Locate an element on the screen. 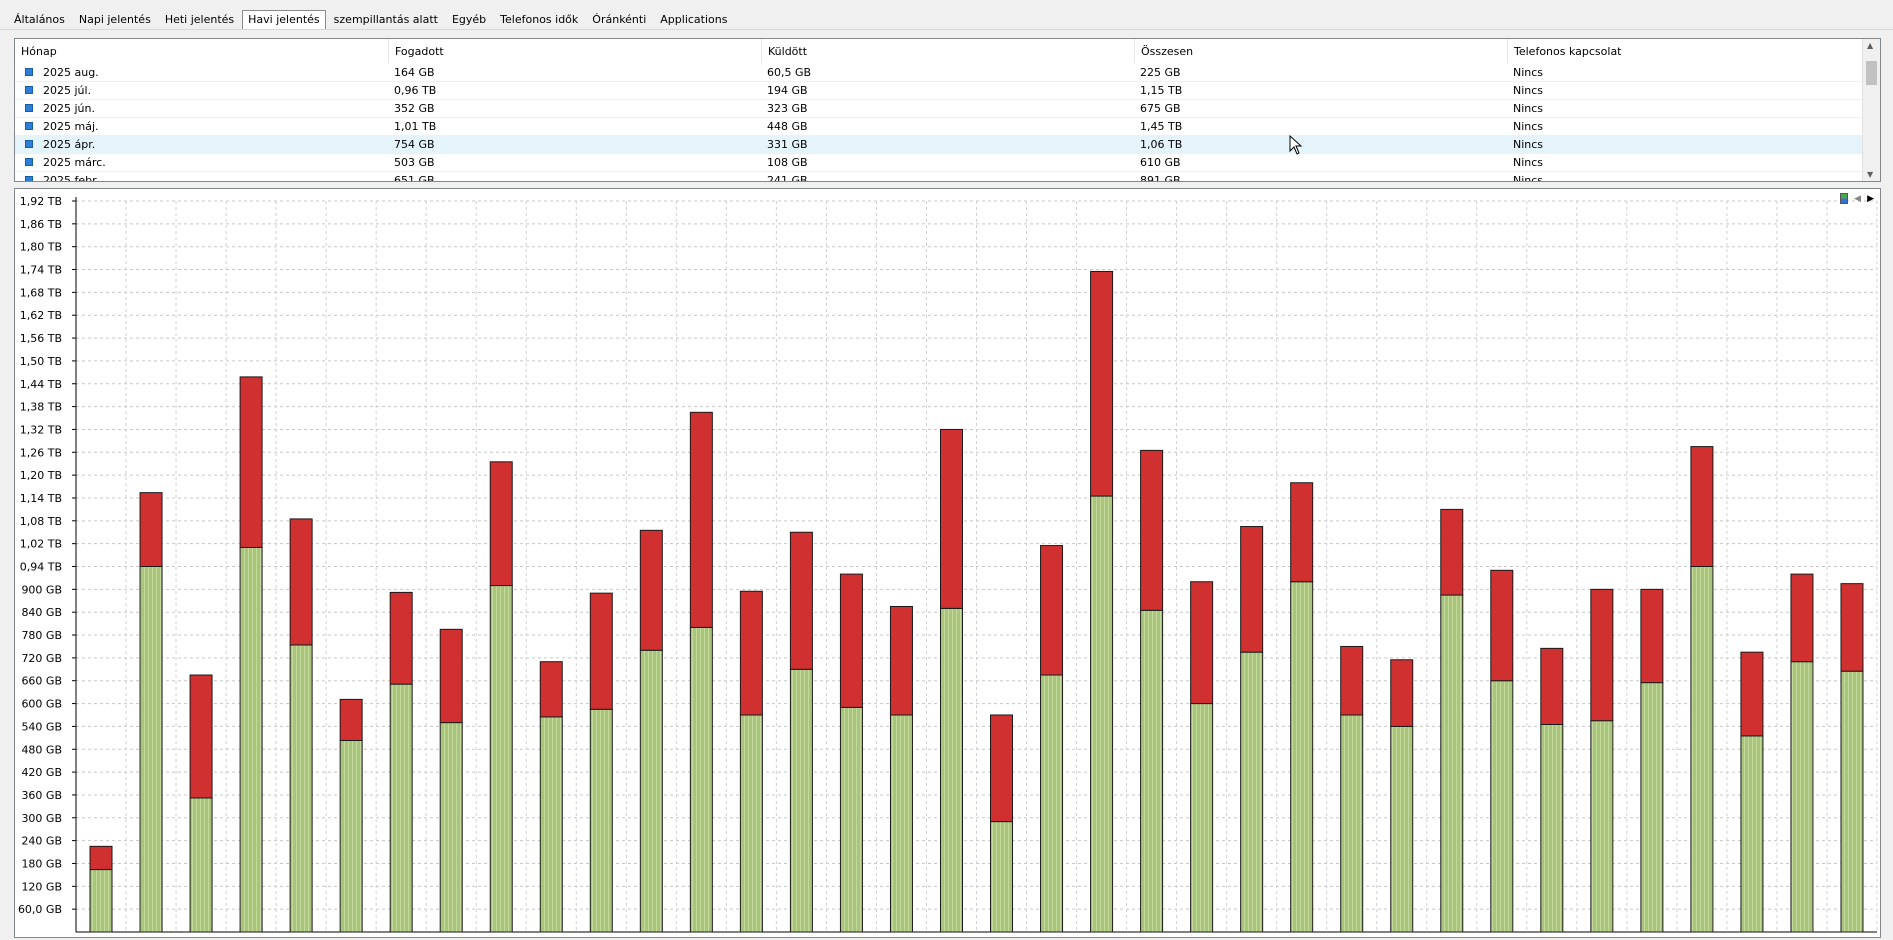 The height and width of the screenshot is (940, 1893). y-tick-label: 1,56 TB is located at coordinates (41, 338).